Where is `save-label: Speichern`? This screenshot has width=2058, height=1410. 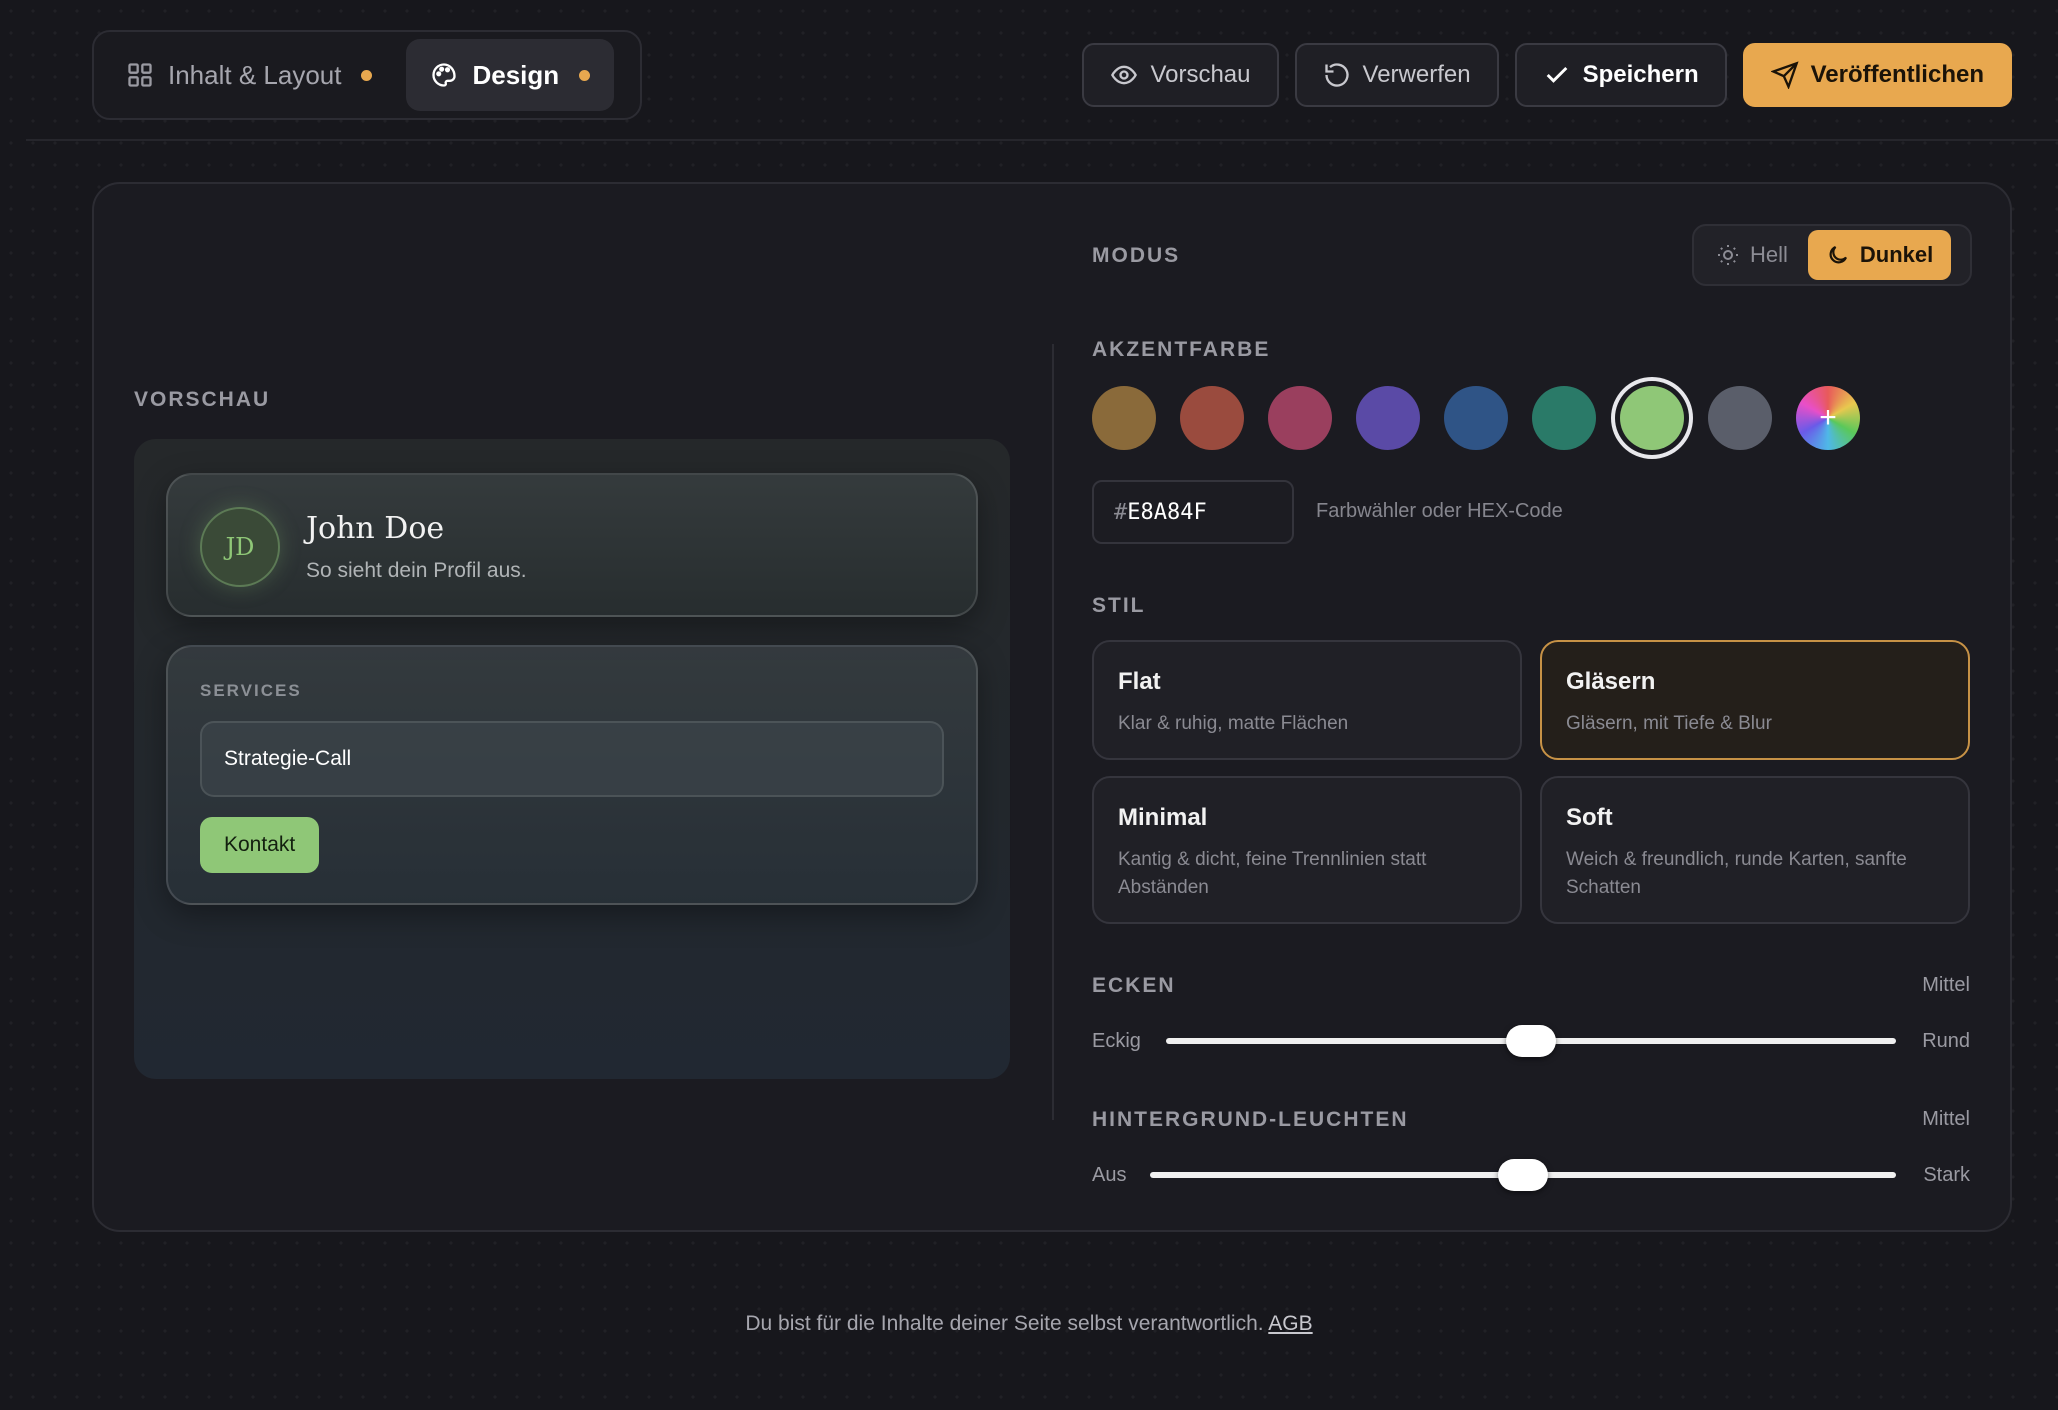 save-label: Speichern is located at coordinates (1640, 74).